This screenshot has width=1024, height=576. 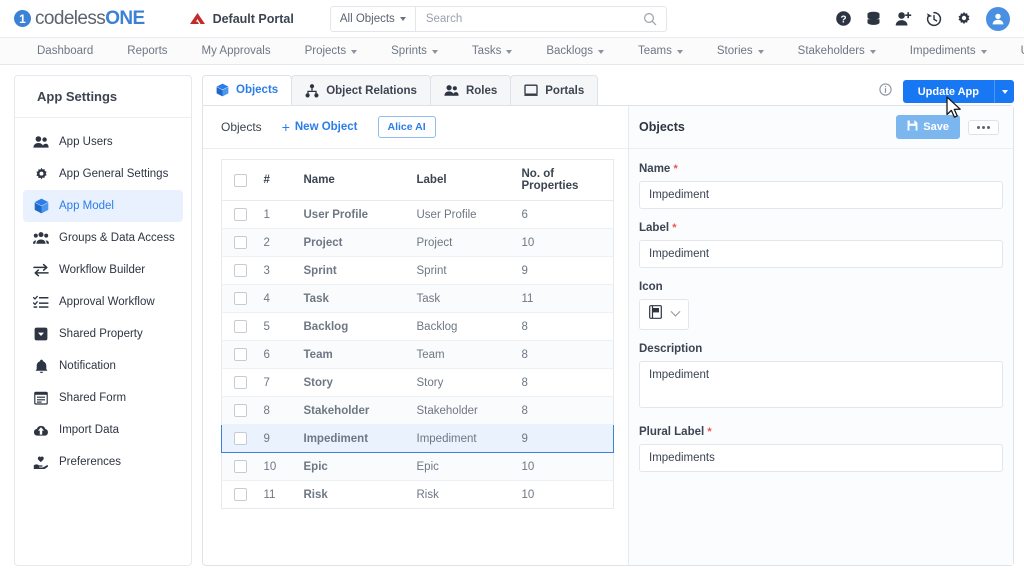 What do you see at coordinates (79, 19) in the screenshot?
I see `app-logo: 1 codelessONE` at bounding box center [79, 19].